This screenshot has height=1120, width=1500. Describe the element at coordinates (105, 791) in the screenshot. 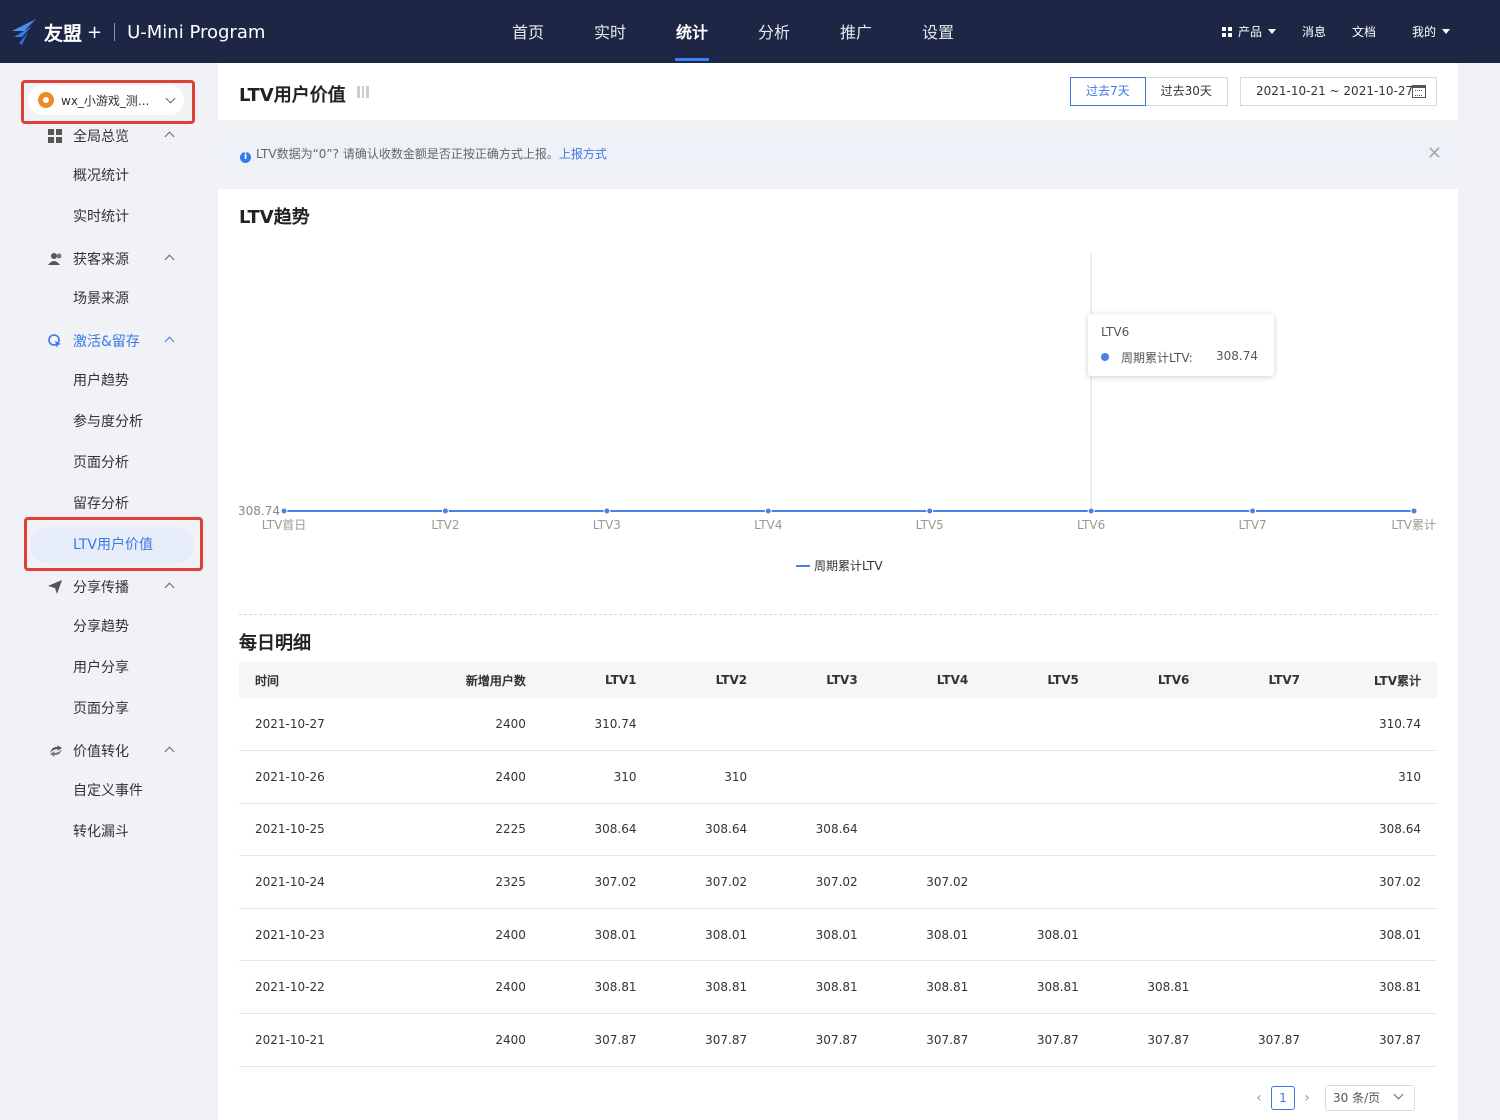

I see `sidebar-item: 自定义事件` at that location.